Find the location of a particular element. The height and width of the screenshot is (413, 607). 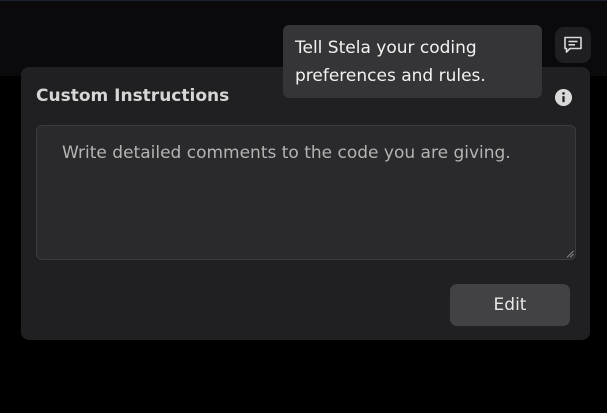

edit-button: Edit is located at coordinates (510, 305).